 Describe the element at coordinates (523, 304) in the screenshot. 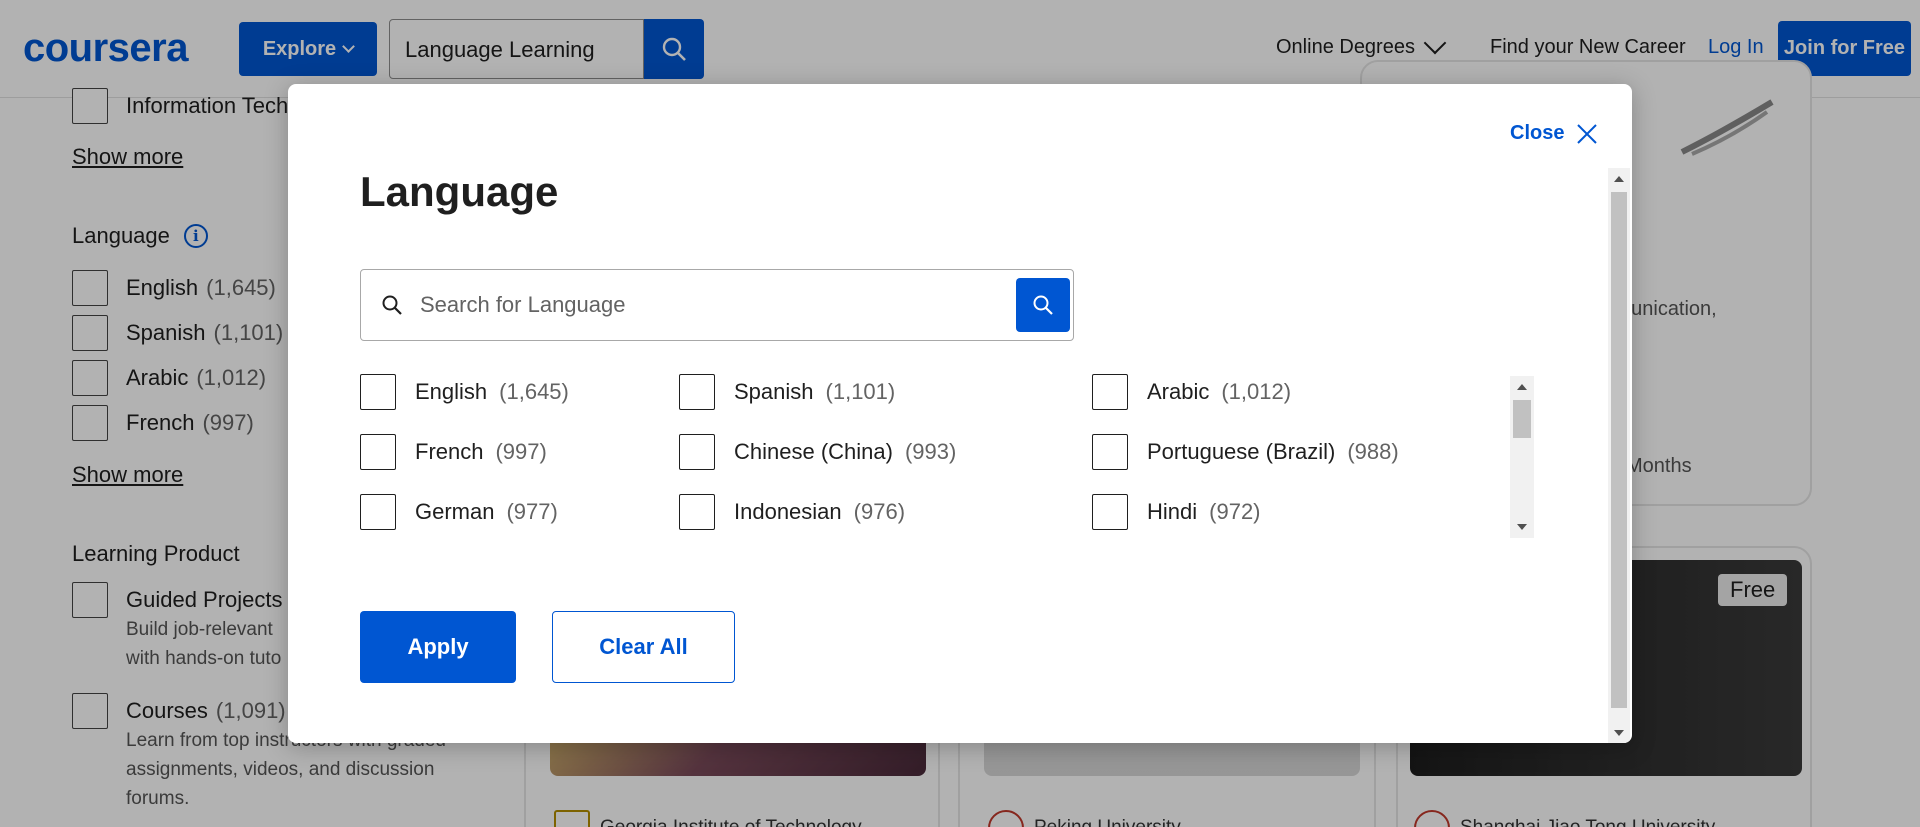

I see `search-placeholder: Search for Language` at that location.